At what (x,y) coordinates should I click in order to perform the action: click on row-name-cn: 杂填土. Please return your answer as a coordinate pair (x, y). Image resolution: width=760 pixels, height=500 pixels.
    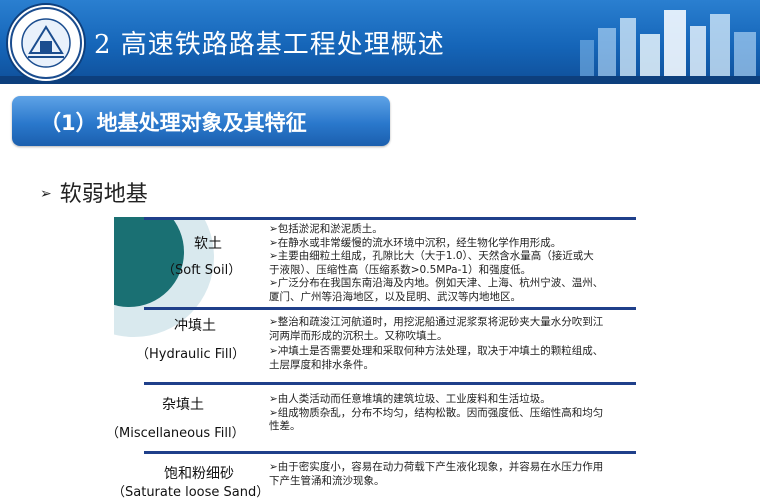
    Looking at the image, I should click on (183, 405).